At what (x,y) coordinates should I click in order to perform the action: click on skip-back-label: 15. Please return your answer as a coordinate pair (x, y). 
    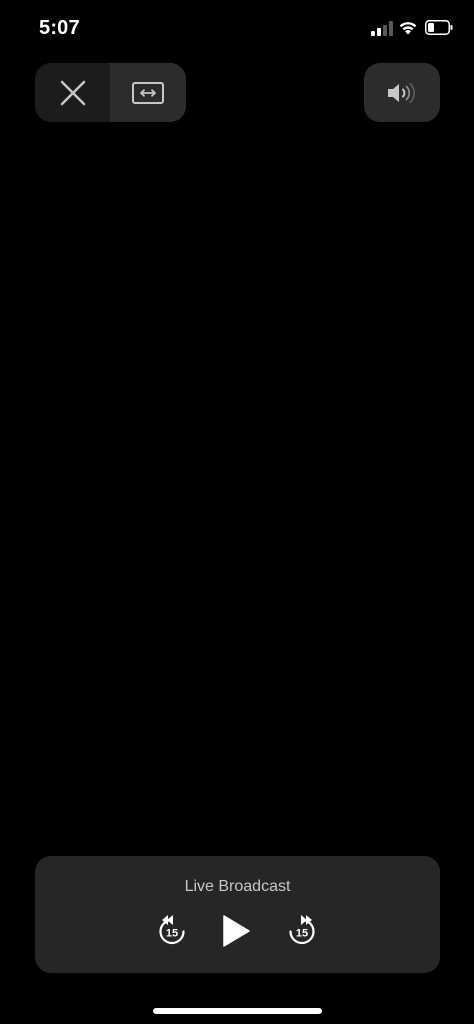
    Looking at the image, I should click on (172, 934).